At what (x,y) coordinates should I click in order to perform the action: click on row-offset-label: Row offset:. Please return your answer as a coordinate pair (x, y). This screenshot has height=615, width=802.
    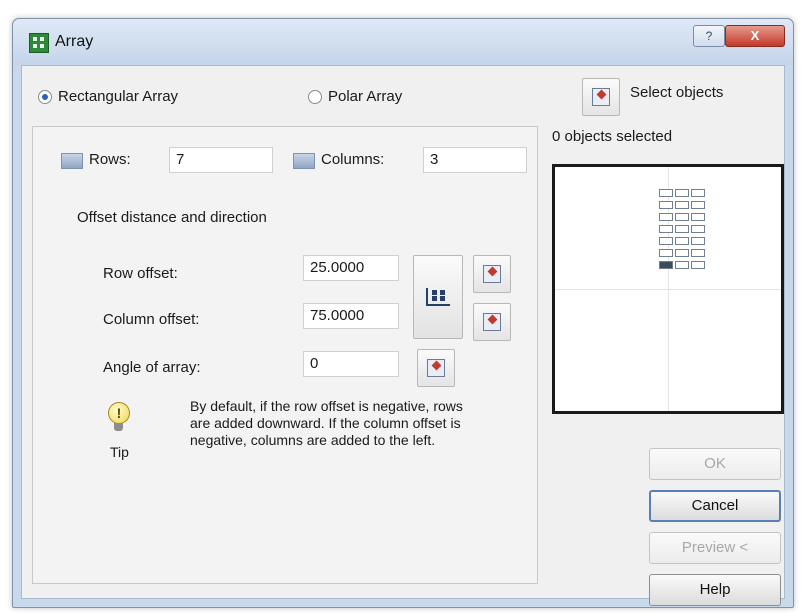
    Looking at the image, I should click on (140, 273).